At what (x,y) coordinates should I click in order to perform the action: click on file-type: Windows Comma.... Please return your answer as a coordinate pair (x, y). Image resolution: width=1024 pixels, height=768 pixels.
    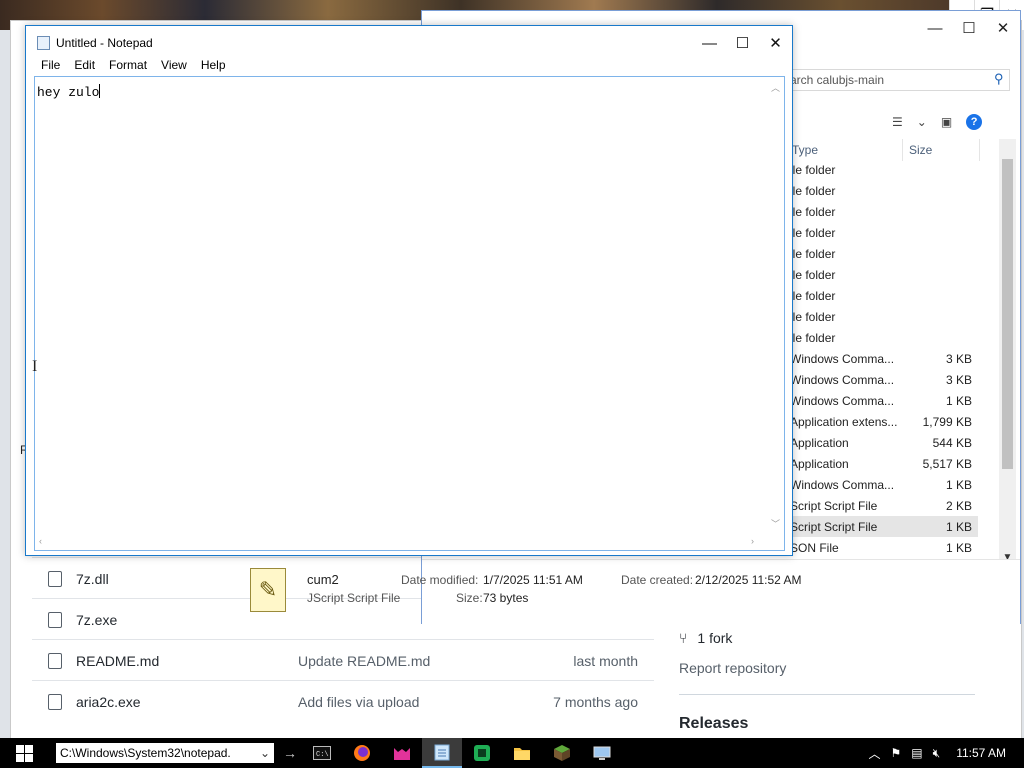
    Looking at the image, I should click on (842, 358).